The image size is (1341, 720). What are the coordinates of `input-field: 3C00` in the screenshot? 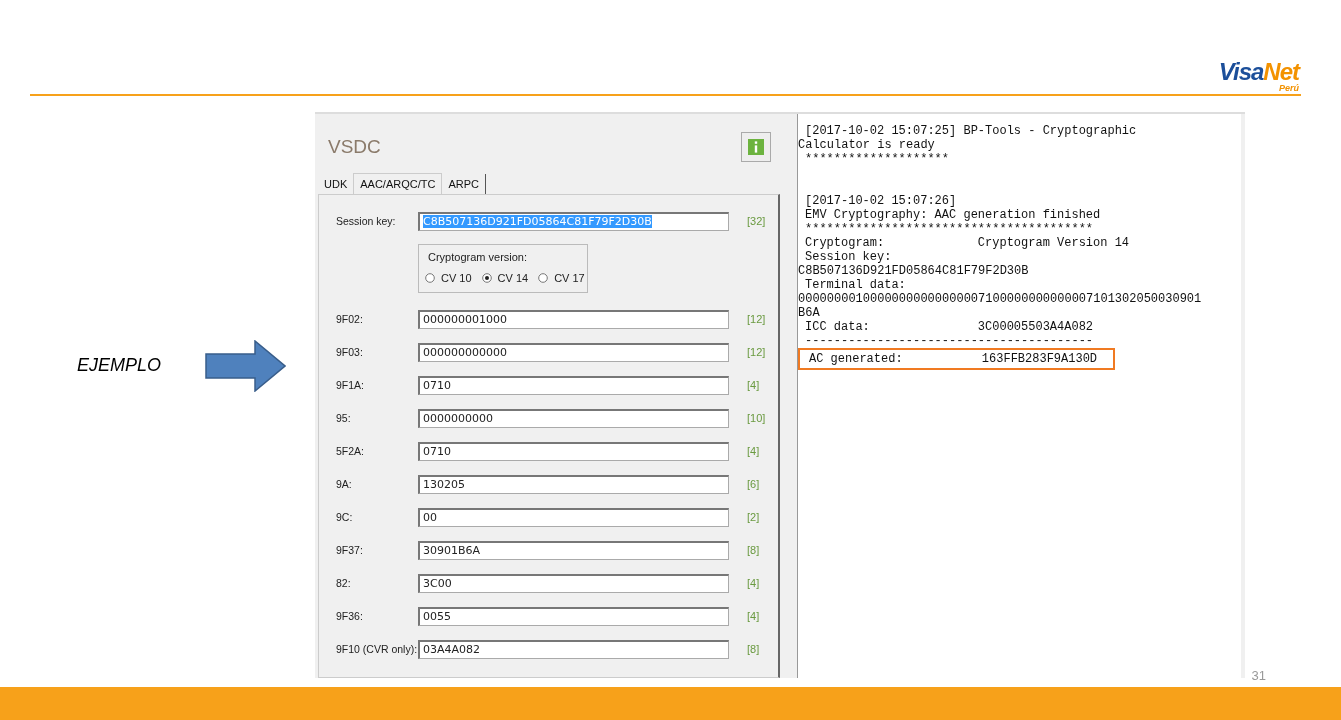 It's located at (573, 583).